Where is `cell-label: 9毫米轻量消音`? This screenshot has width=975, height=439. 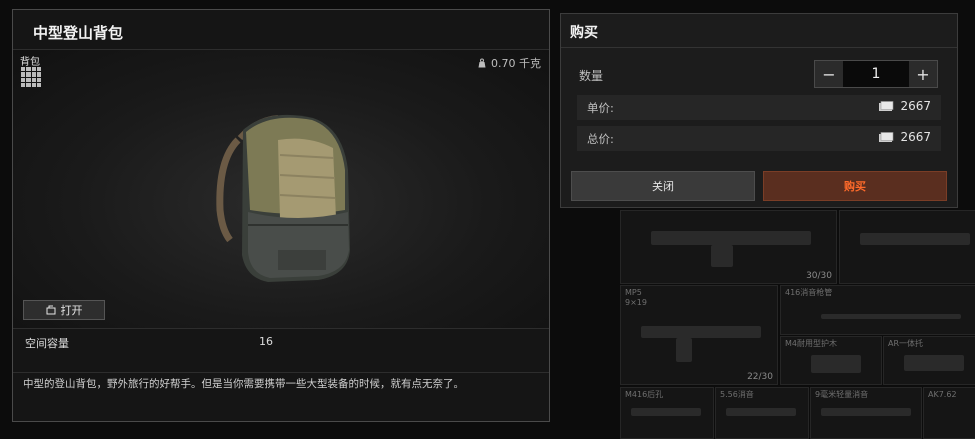
cell-label: 9毫米轻量消音 is located at coordinates (842, 394).